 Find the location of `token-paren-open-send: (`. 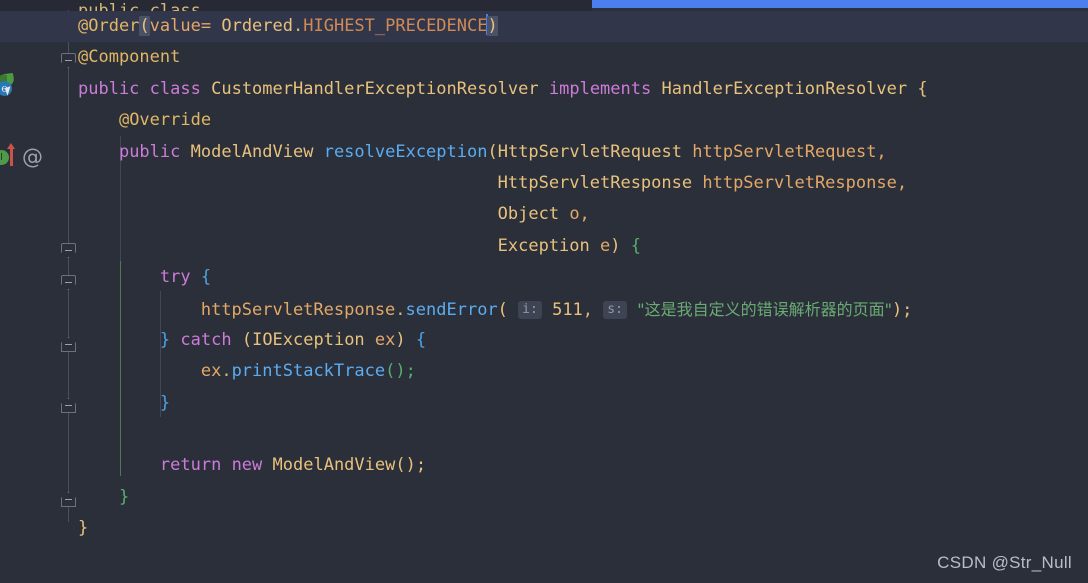

token-paren-open-send: ( is located at coordinates (502, 309).